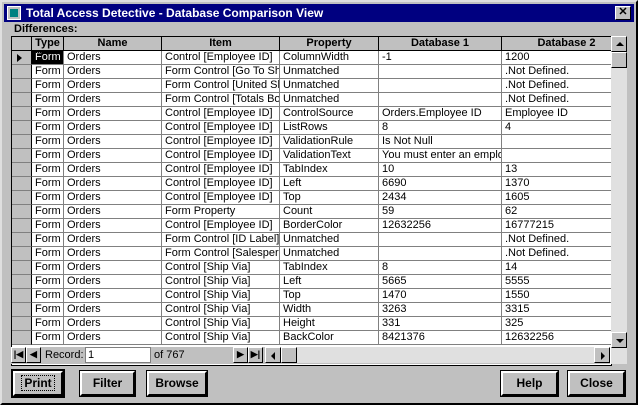  Describe the element at coordinates (48, 44) in the screenshot. I see `column-header-type: Type` at that location.